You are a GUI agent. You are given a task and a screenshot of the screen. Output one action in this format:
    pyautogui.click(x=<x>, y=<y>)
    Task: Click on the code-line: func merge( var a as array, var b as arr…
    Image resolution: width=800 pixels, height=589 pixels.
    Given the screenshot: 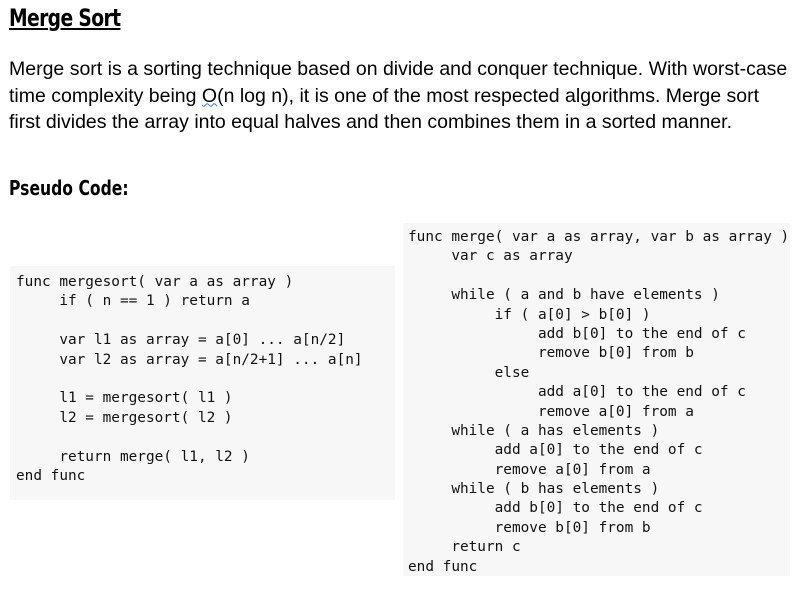 What is the action you would take?
    pyautogui.click(x=599, y=237)
    